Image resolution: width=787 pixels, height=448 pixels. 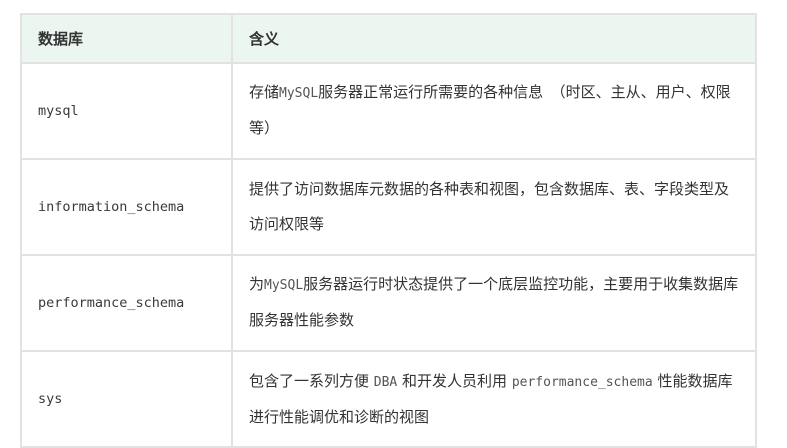 What do you see at coordinates (126, 399) in the screenshot?
I see `database-name: sys` at bounding box center [126, 399].